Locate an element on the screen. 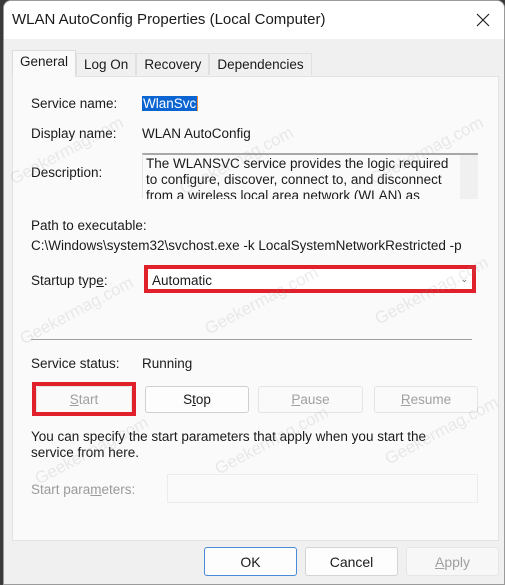 This screenshot has height=585, width=505. description-scrollbar is located at coordinates (469, 177).